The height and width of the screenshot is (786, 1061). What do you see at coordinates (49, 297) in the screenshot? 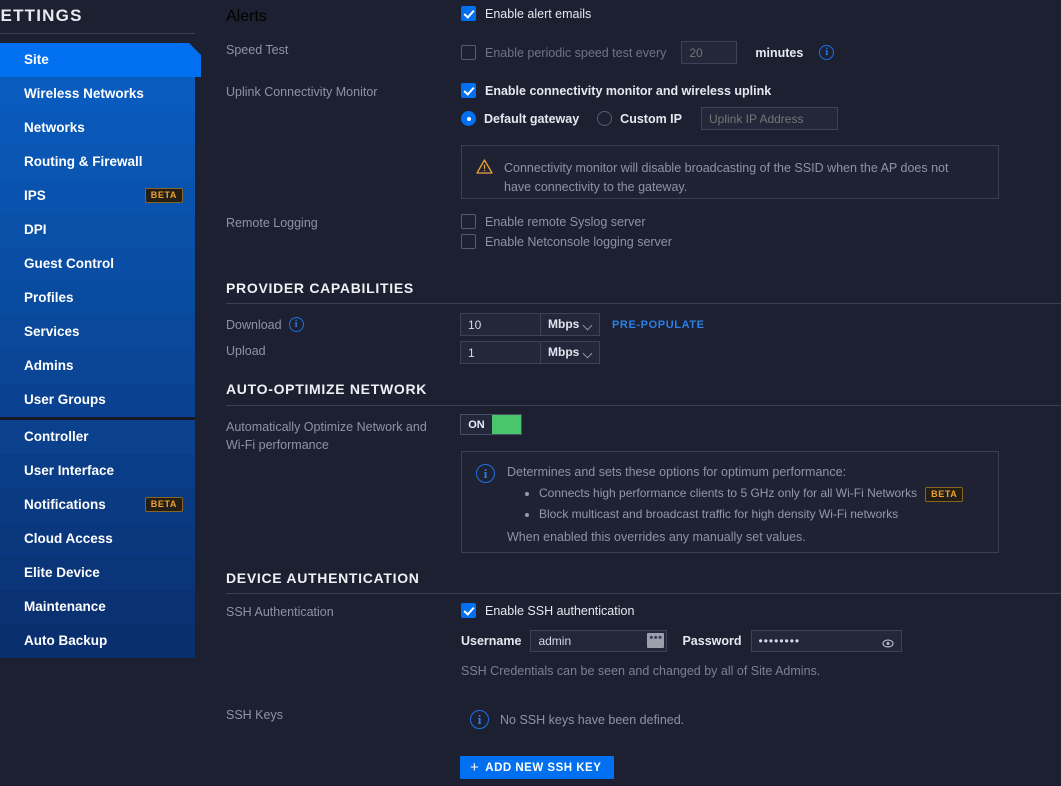
I see `sidebar-item-label: Profiles` at bounding box center [49, 297].